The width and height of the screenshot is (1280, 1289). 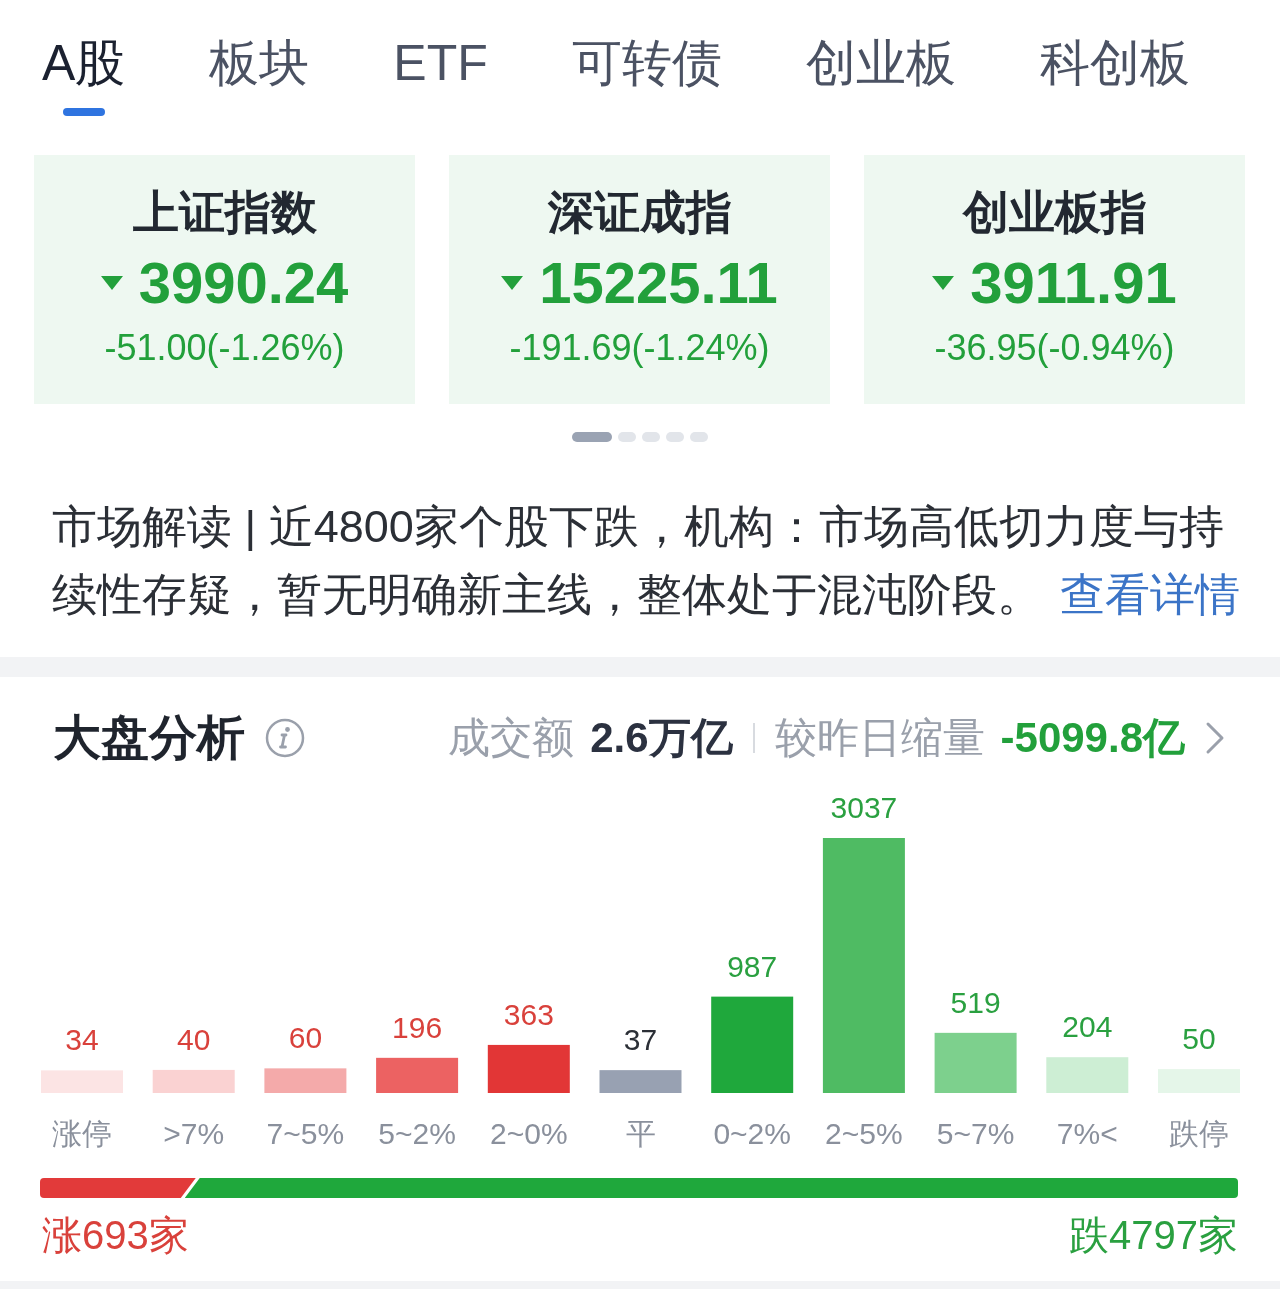 I want to click on index-card: 上证指数 3990.24 -51.00(-1.26%), so click(x=224, y=279).